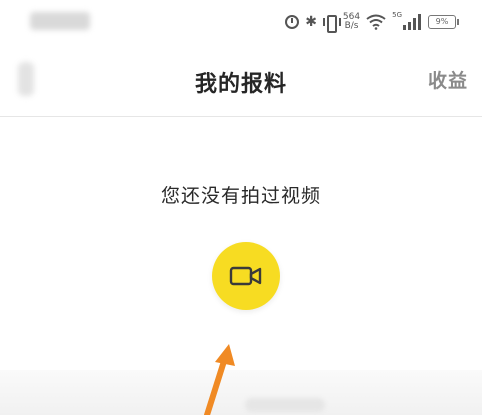  I want to click on status-icons: ✱ 564 B/s 5G 9%, so click(372, 22).